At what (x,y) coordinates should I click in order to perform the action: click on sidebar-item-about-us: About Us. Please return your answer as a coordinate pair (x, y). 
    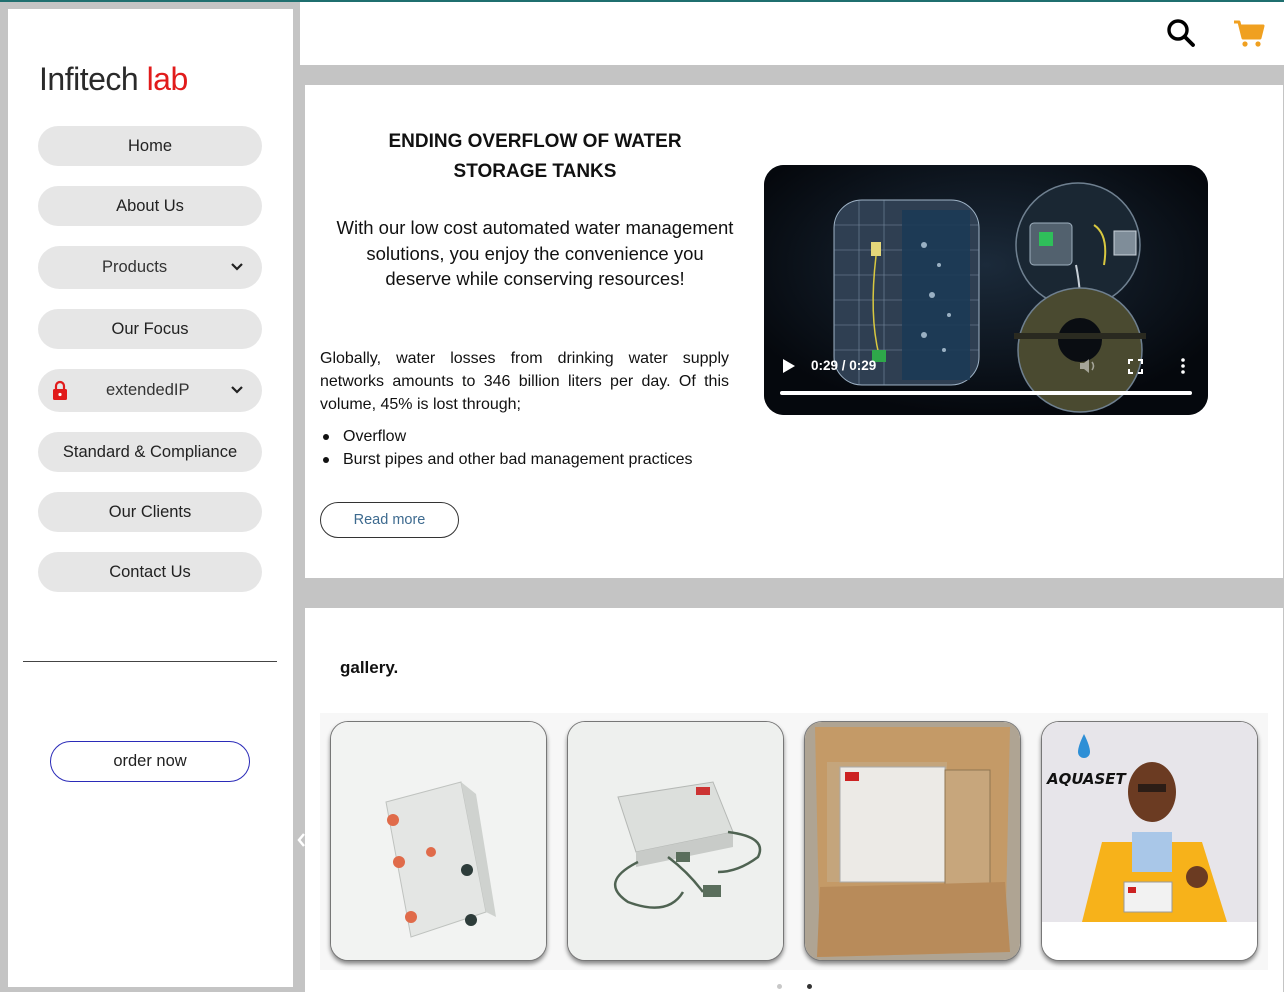
    Looking at the image, I should click on (150, 206).